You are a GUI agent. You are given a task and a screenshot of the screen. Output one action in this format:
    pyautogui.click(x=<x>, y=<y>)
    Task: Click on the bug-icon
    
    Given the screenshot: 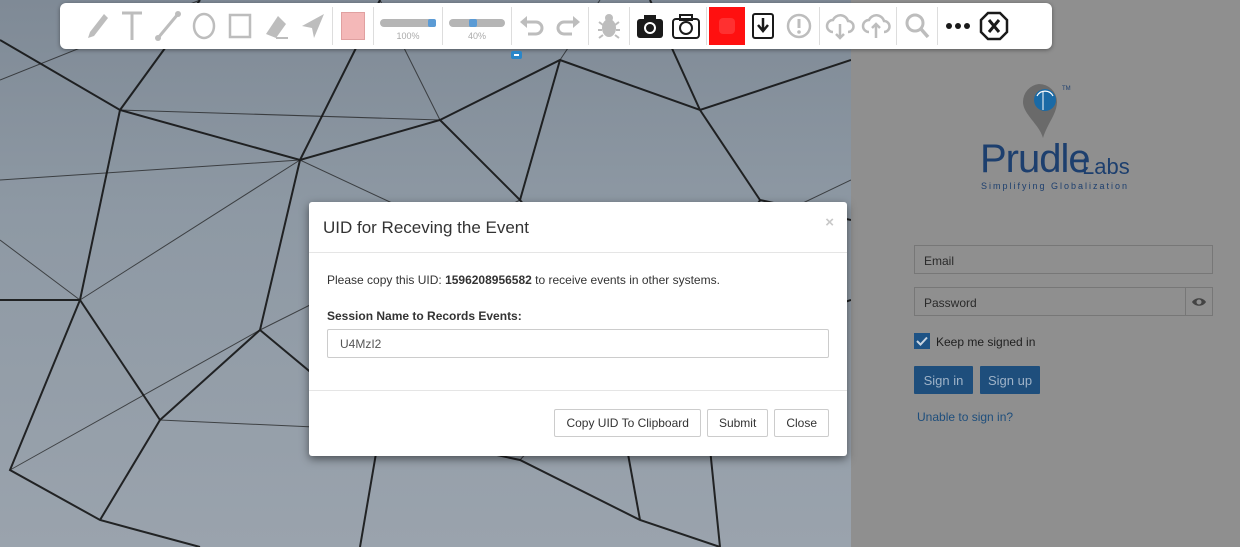 What is the action you would take?
    pyautogui.click(x=609, y=26)
    